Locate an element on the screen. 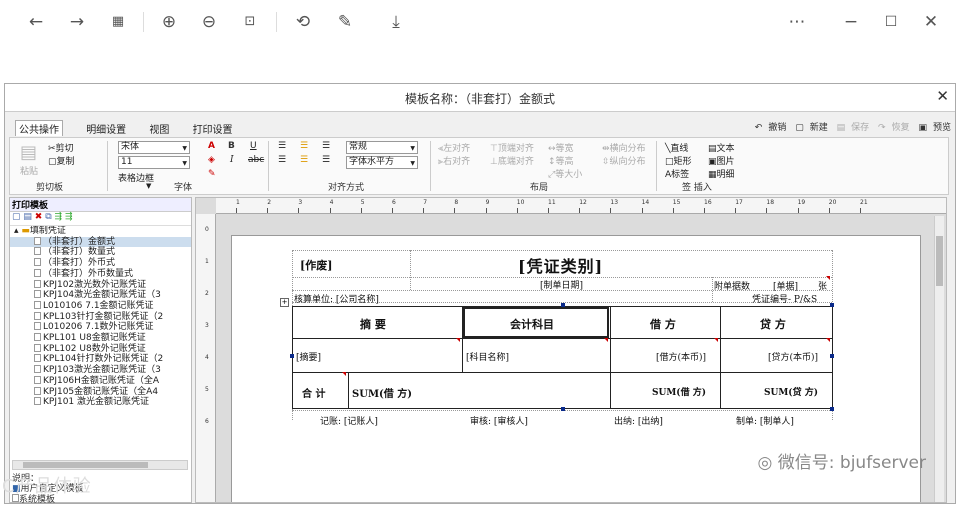  font-color-icon: A is located at coordinates (211, 146).